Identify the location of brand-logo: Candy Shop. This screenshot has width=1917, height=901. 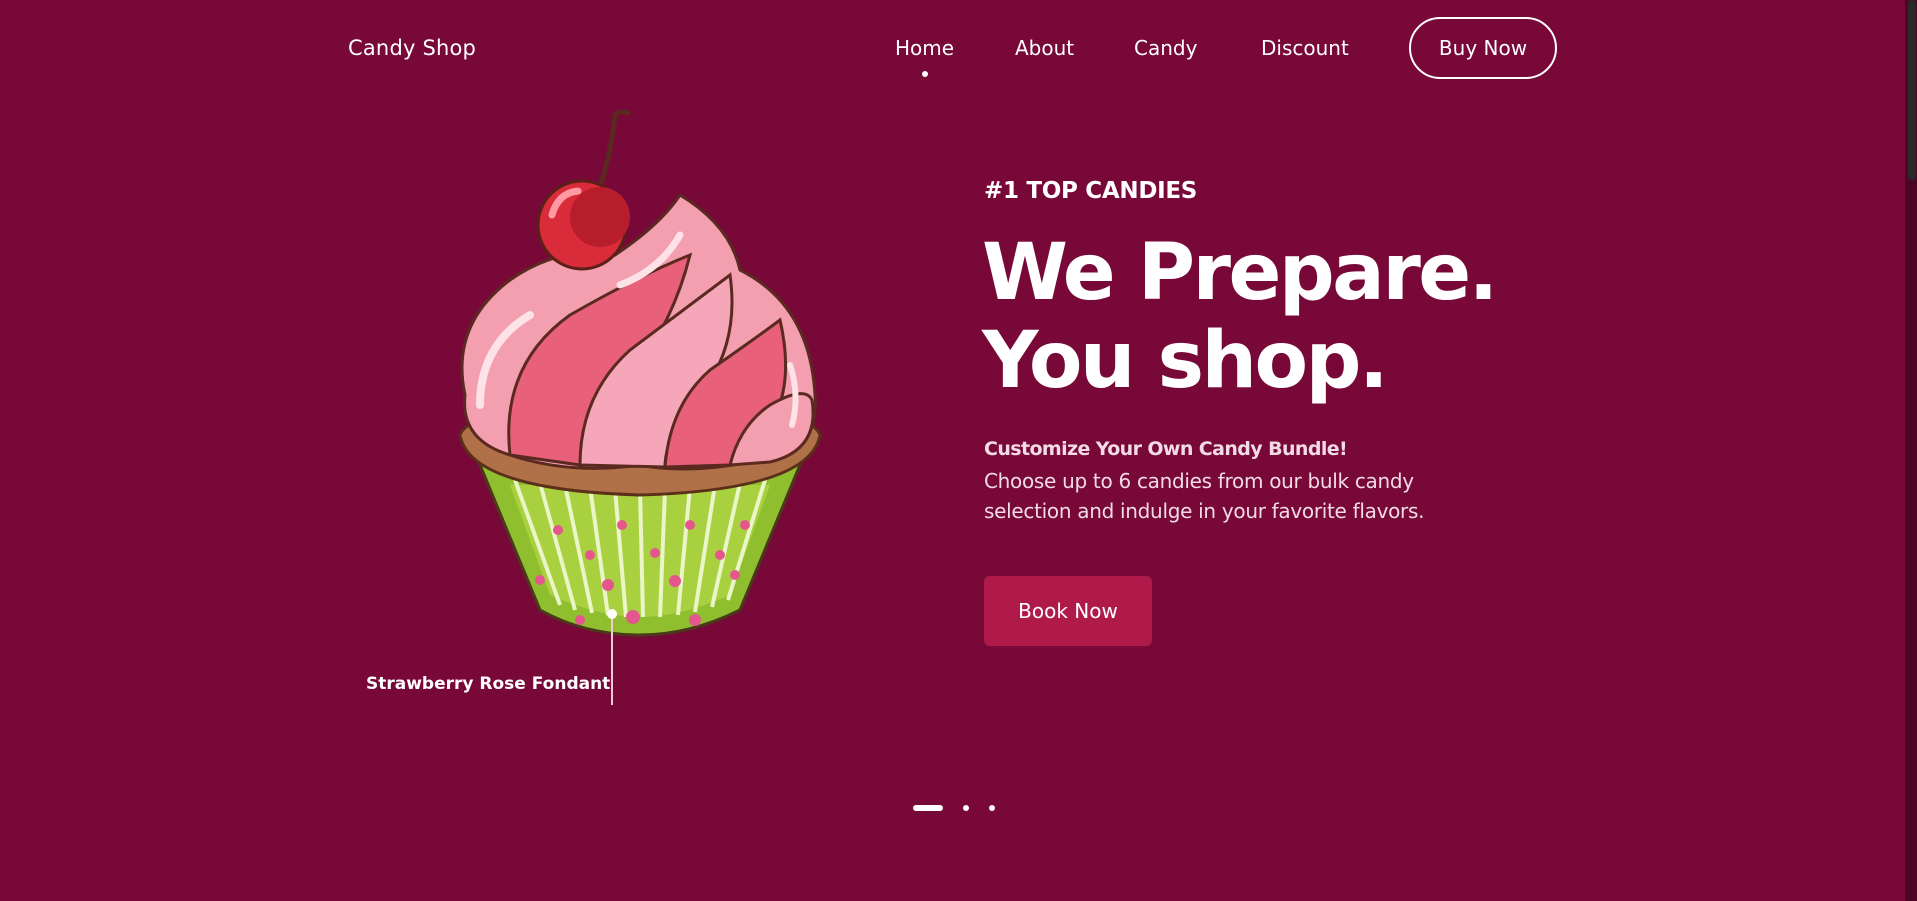
(412, 48).